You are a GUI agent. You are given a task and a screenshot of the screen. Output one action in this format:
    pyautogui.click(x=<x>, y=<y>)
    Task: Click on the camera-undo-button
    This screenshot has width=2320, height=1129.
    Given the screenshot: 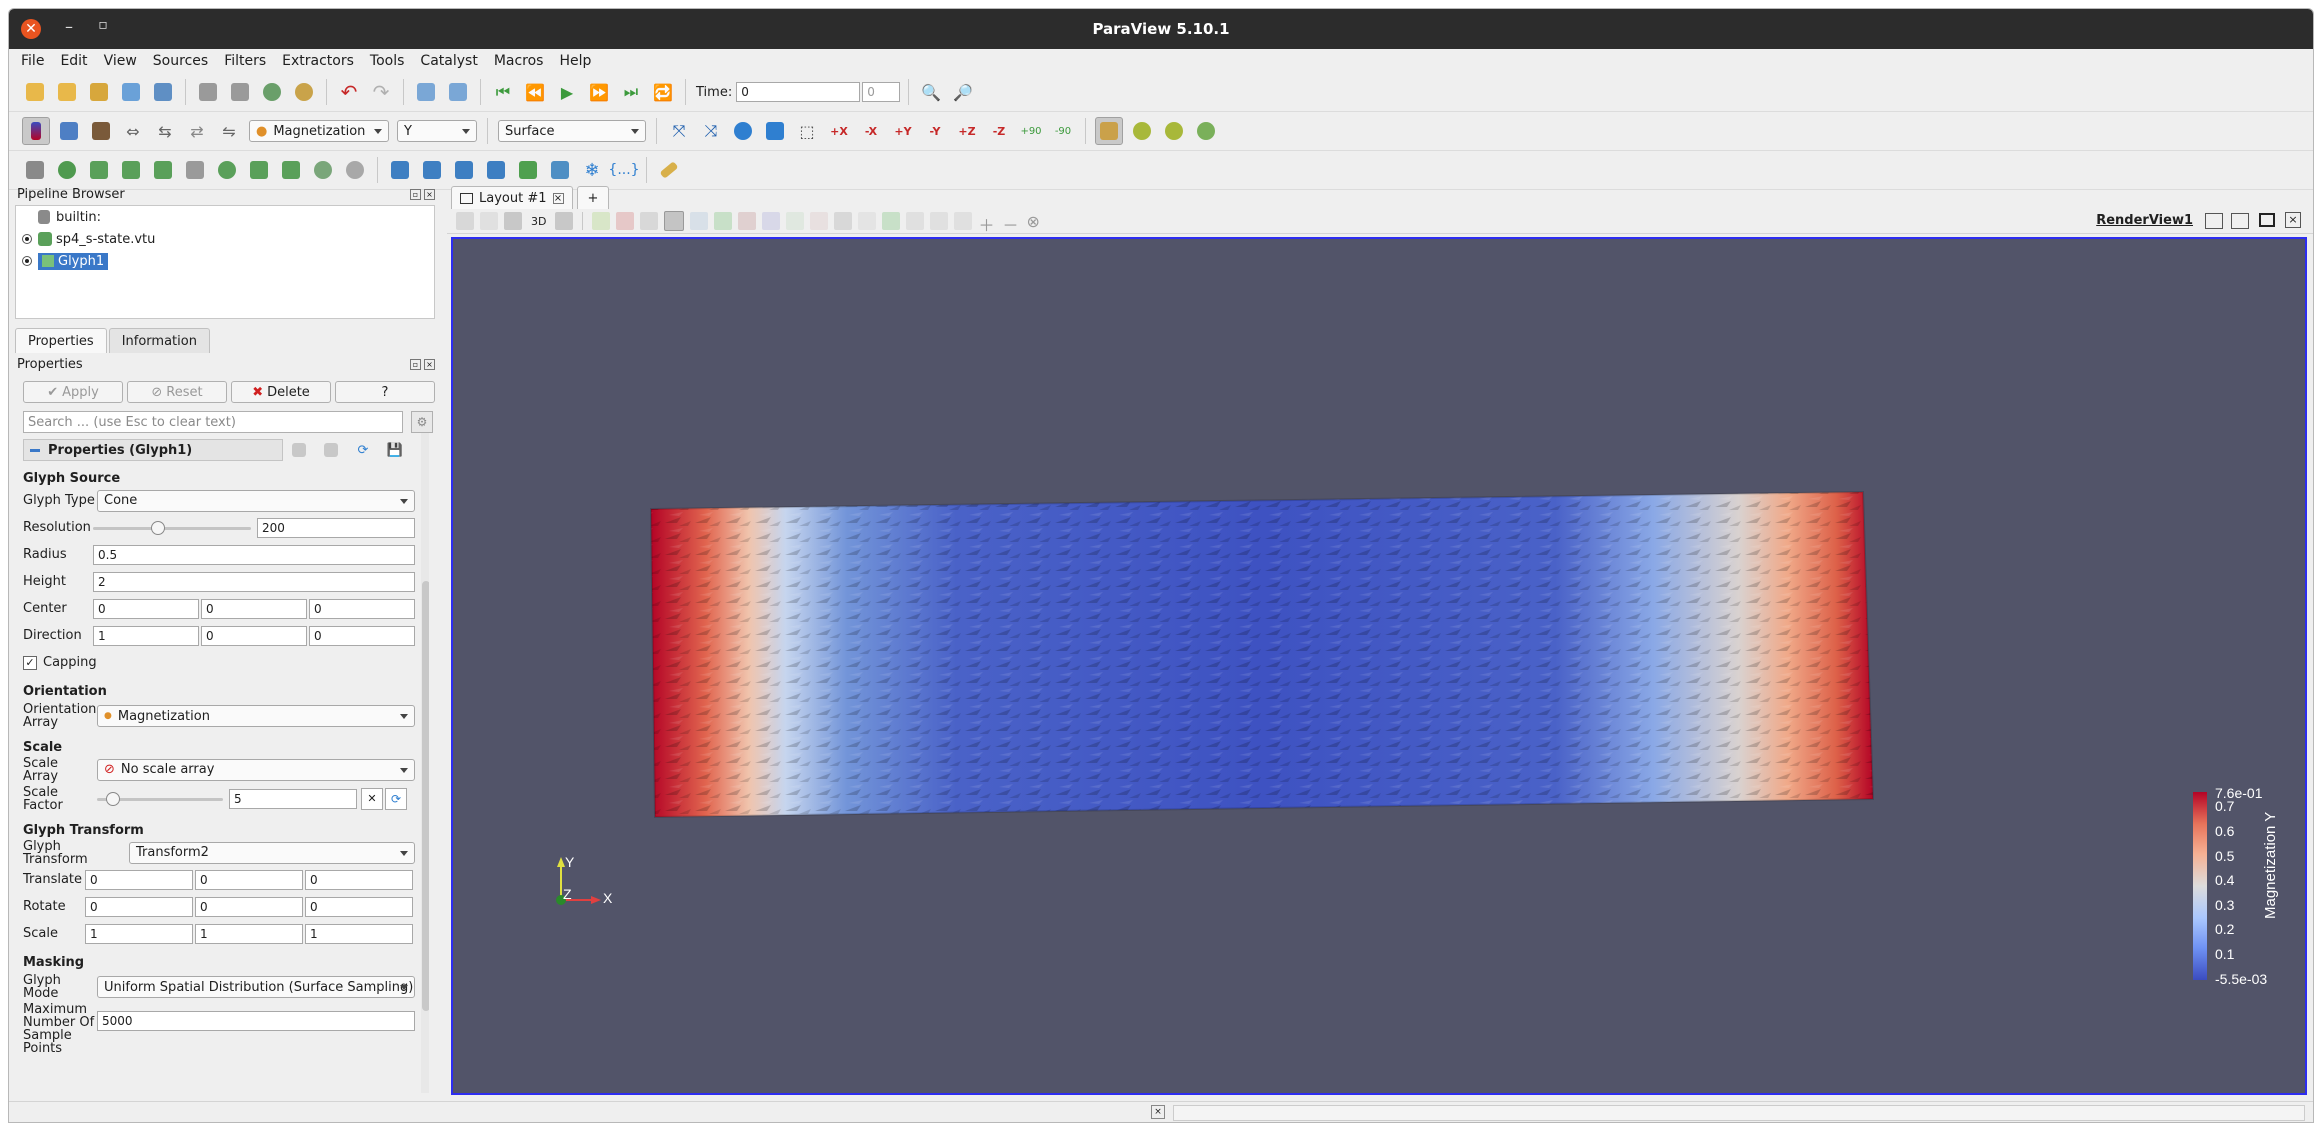 What is the action you would take?
    pyautogui.click(x=426, y=92)
    